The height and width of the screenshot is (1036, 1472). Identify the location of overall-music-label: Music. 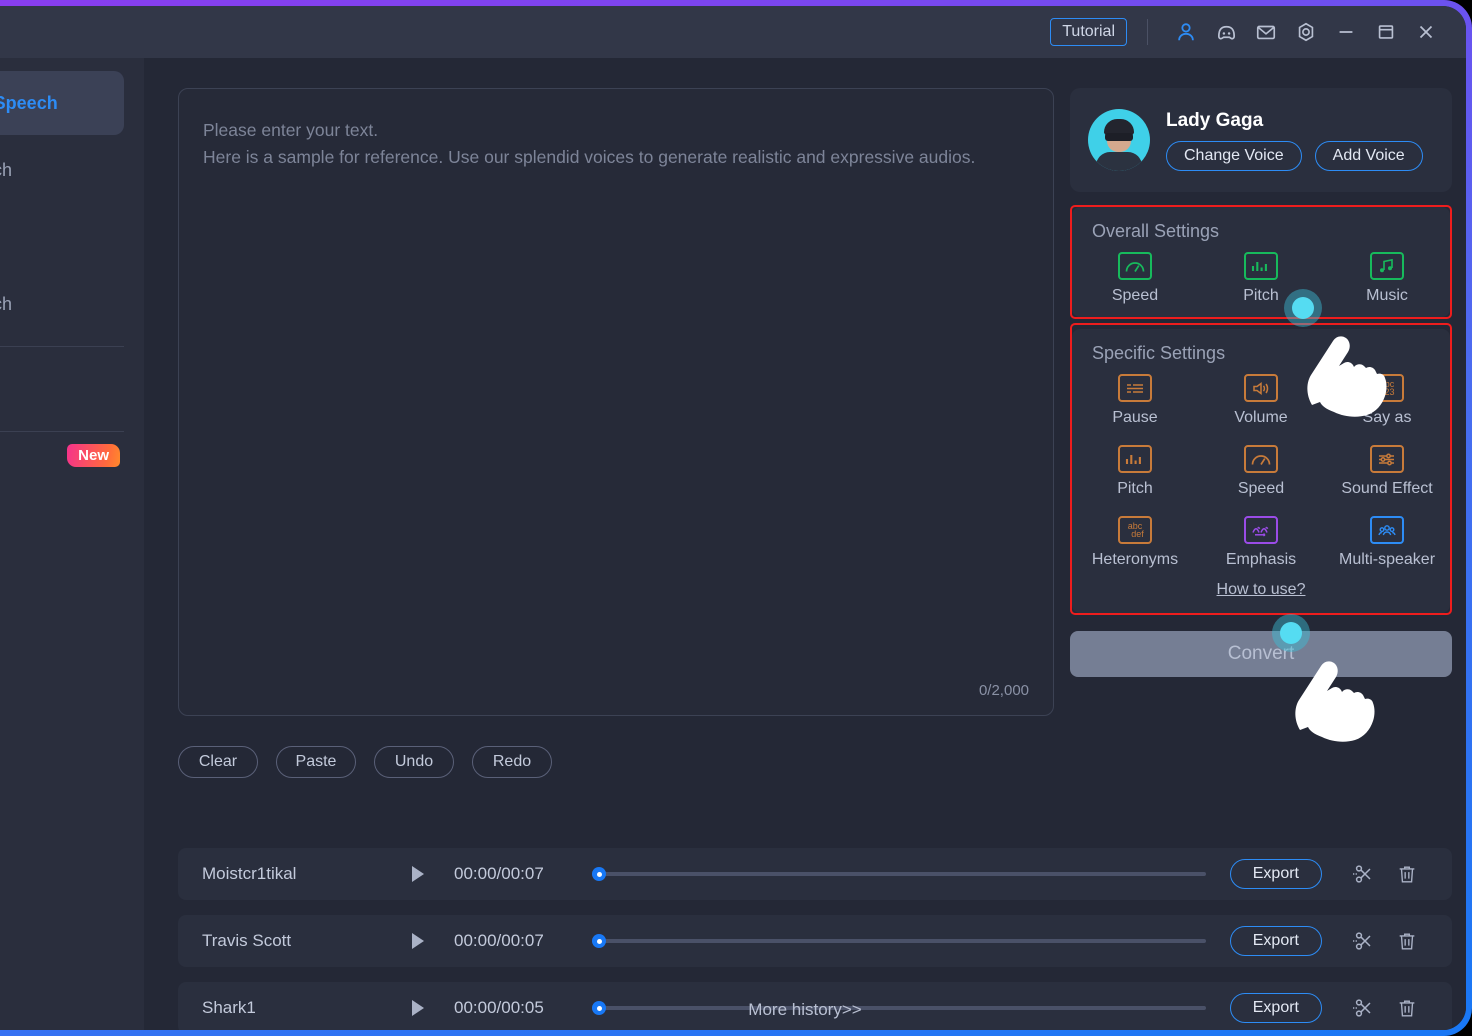
(1387, 295).